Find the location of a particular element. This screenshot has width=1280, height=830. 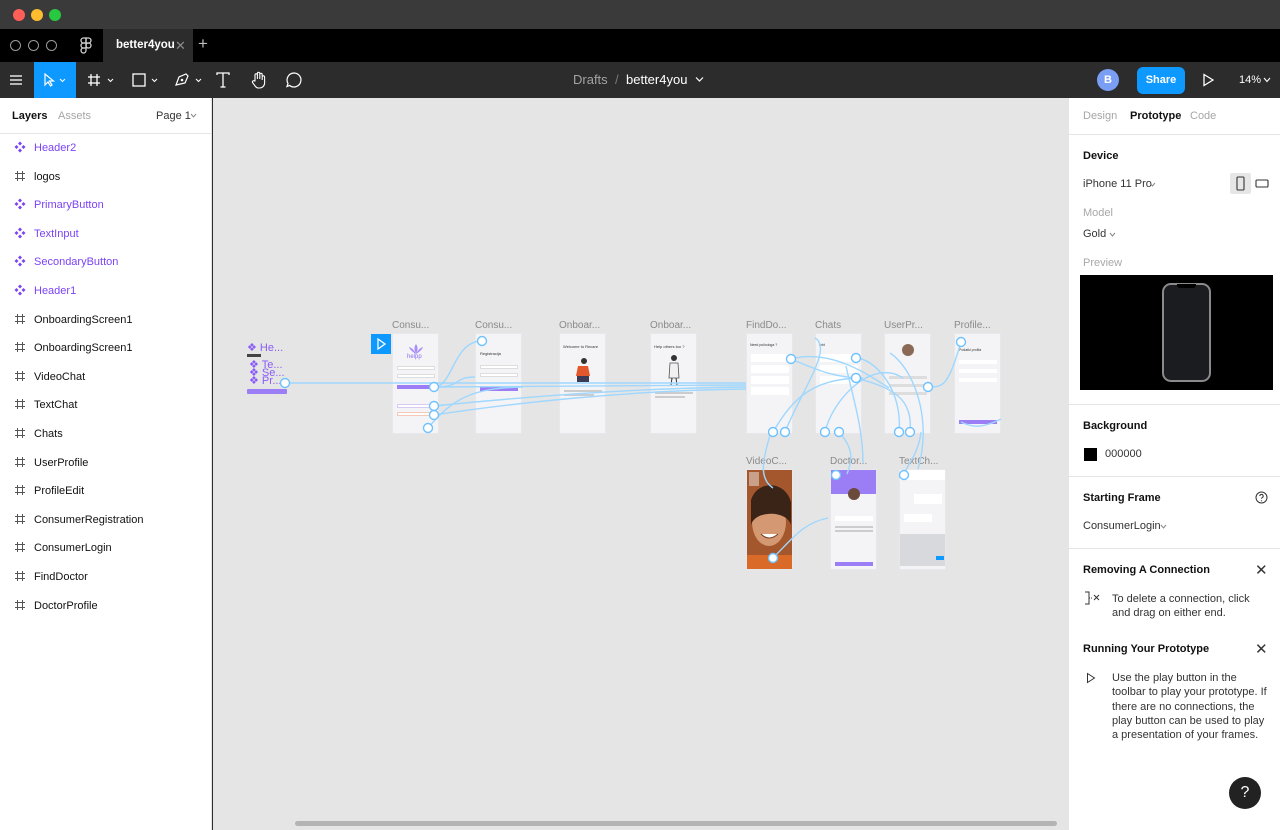

comment-tool-button is located at coordinates (294, 80).